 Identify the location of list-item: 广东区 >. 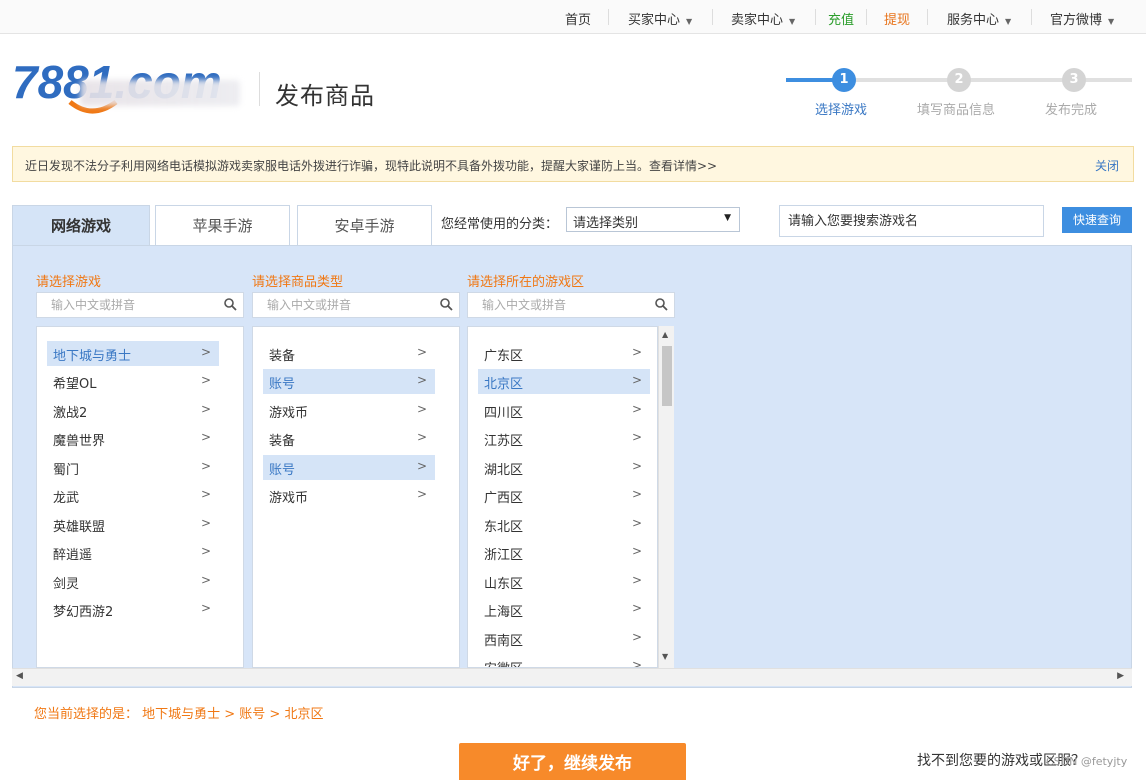
(564, 353).